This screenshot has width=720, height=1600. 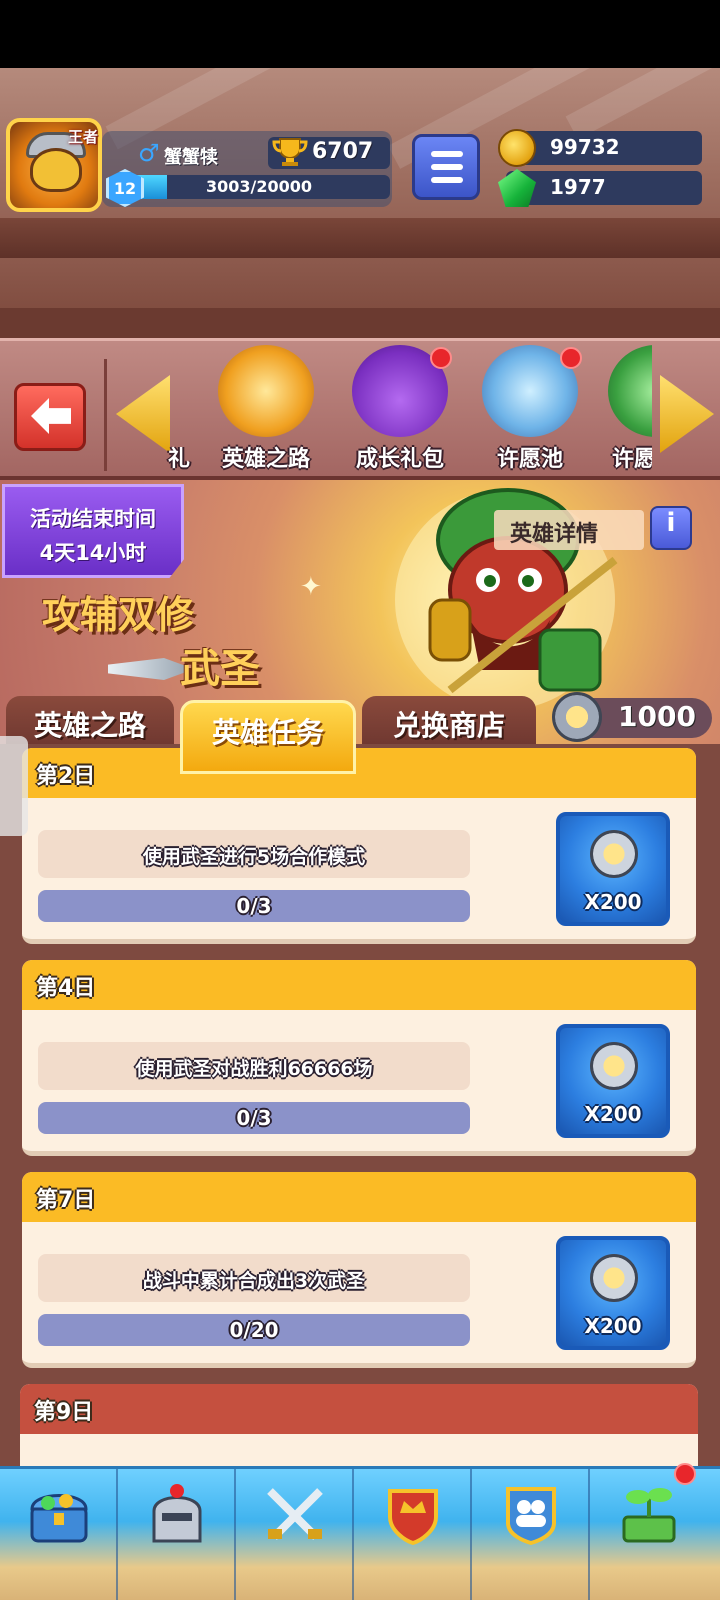 I want to click on task-header: 第9日, so click(x=359, y=1409).